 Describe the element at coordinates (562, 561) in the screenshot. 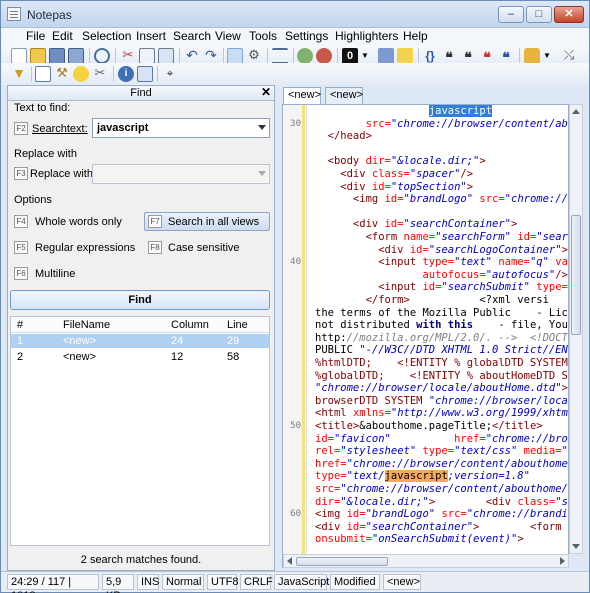

I see `scroll-right-icon` at that location.